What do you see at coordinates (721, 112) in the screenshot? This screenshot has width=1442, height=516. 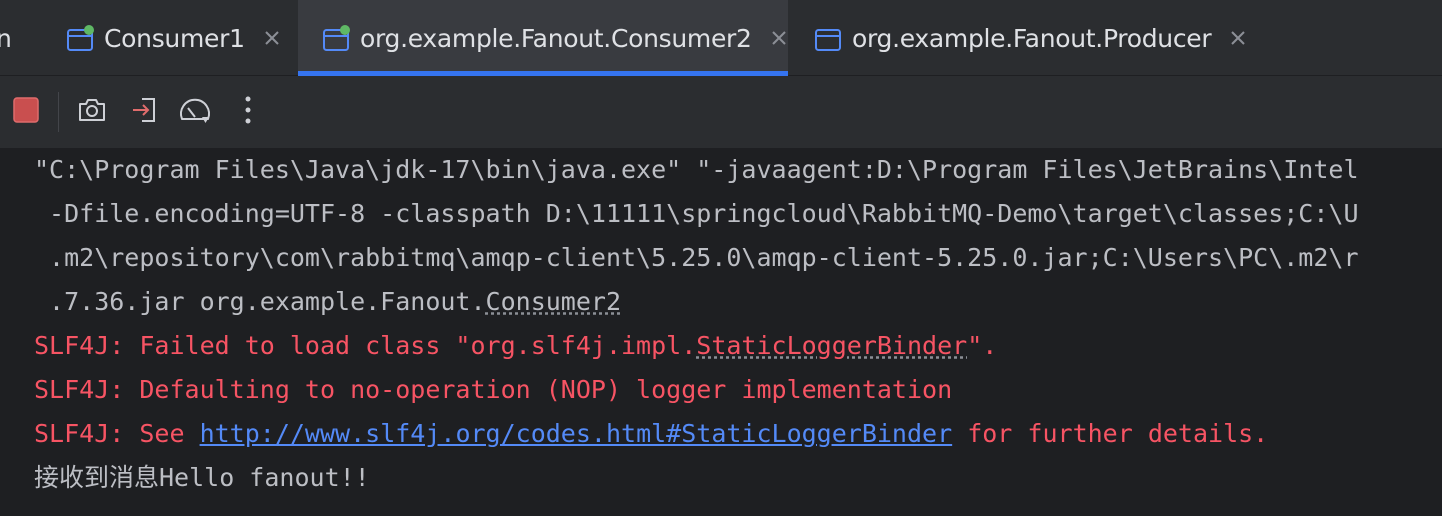 I see `run-toolbar` at bounding box center [721, 112].